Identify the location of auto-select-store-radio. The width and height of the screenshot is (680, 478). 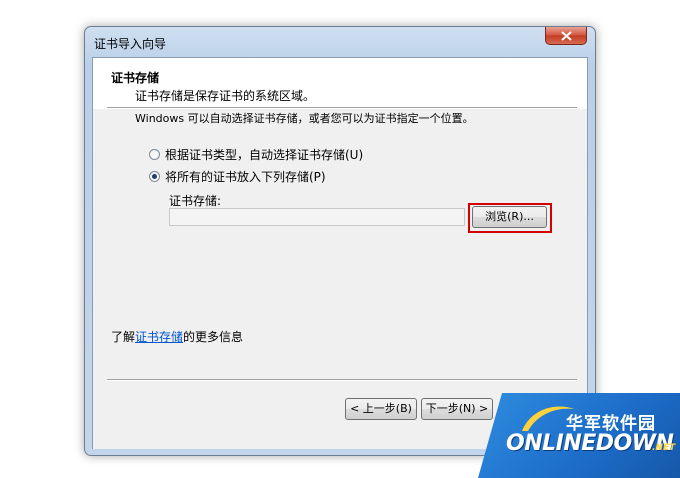
(154, 154).